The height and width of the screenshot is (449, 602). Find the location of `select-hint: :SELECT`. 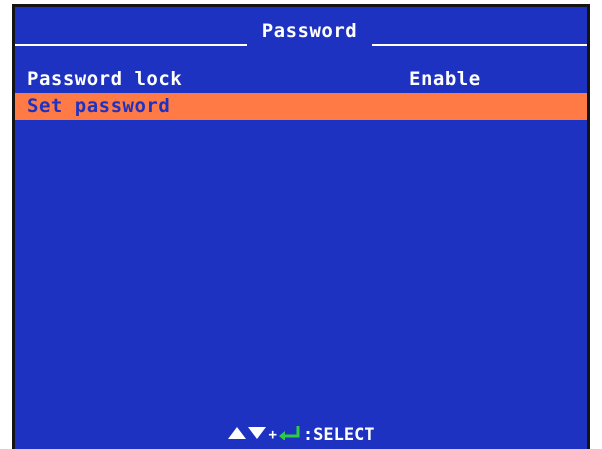

select-hint: :SELECT is located at coordinates (338, 435).